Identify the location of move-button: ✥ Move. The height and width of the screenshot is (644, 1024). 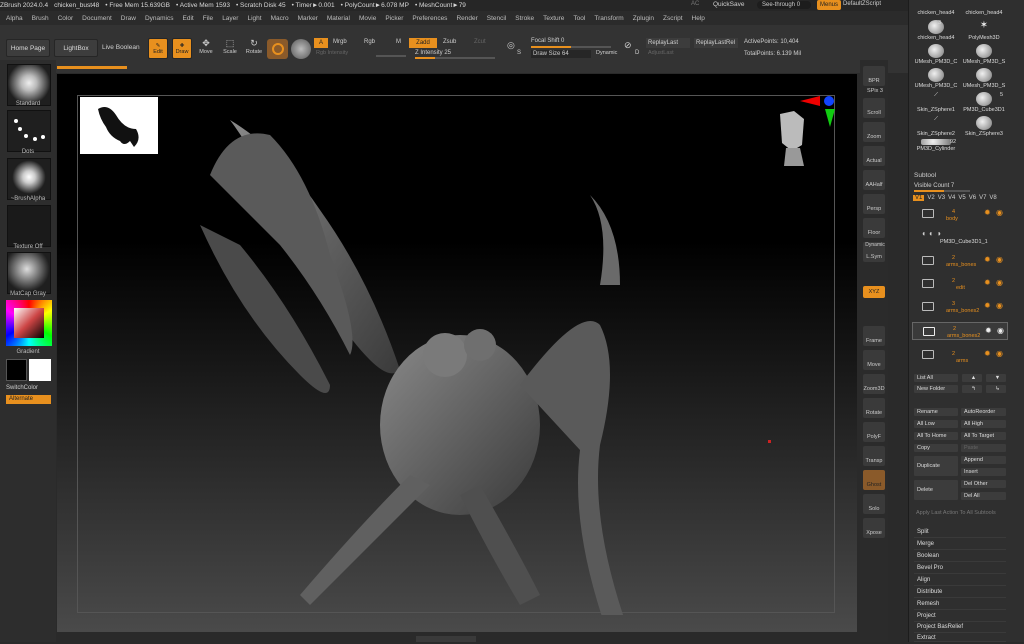
(206, 48).